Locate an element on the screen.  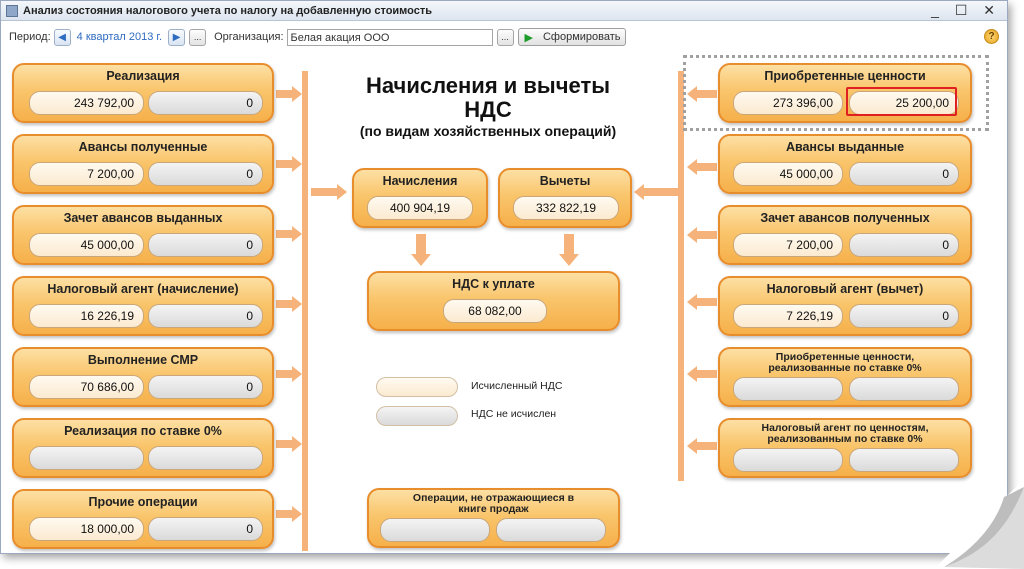
panel-sales: Реализация 243 792,00 0 is located at coordinates (143, 93).